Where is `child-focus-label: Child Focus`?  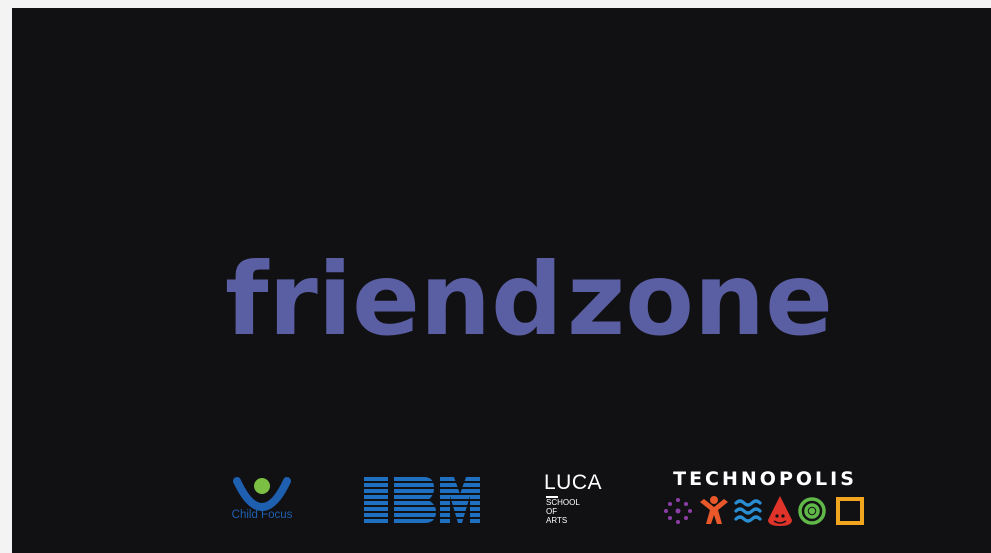
child-focus-label: Child Focus is located at coordinates (262, 515).